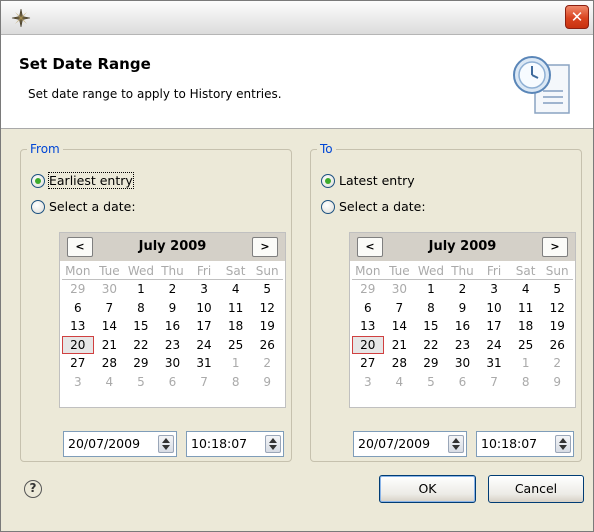 This screenshot has width=594, height=532. What do you see at coordinates (431, 326) in the screenshot?
I see `calendar-day: 15` at bounding box center [431, 326].